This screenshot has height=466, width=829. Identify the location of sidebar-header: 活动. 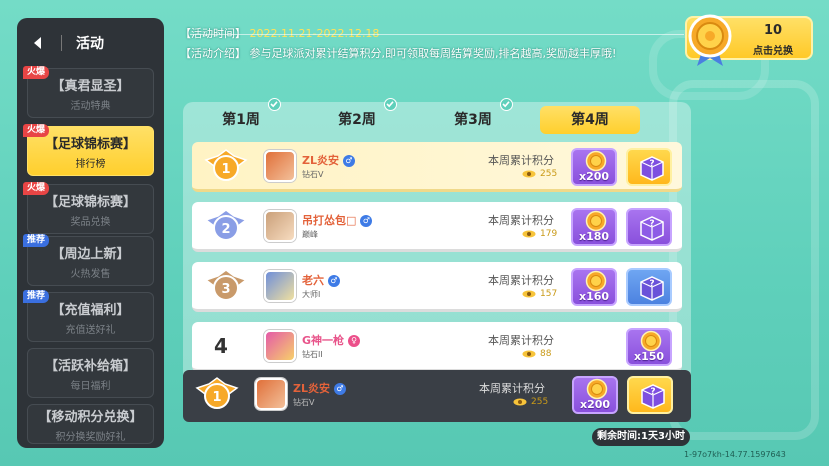
(90, 43).